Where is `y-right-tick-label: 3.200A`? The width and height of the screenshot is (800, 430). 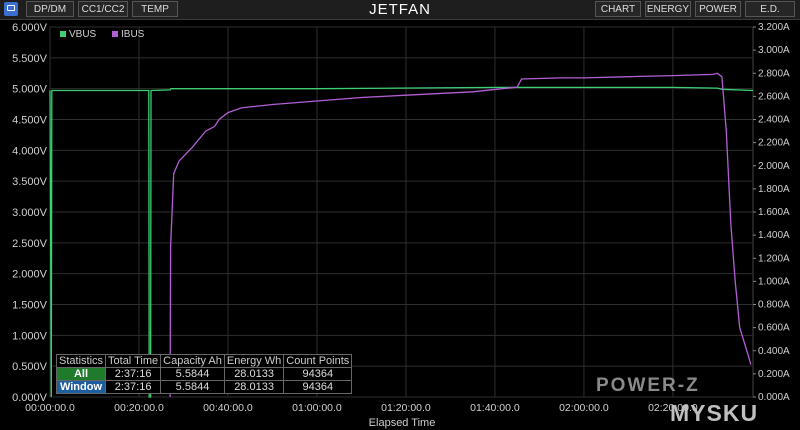
y-right-tick-label: 3.200A is located at coordinates (774, 27).